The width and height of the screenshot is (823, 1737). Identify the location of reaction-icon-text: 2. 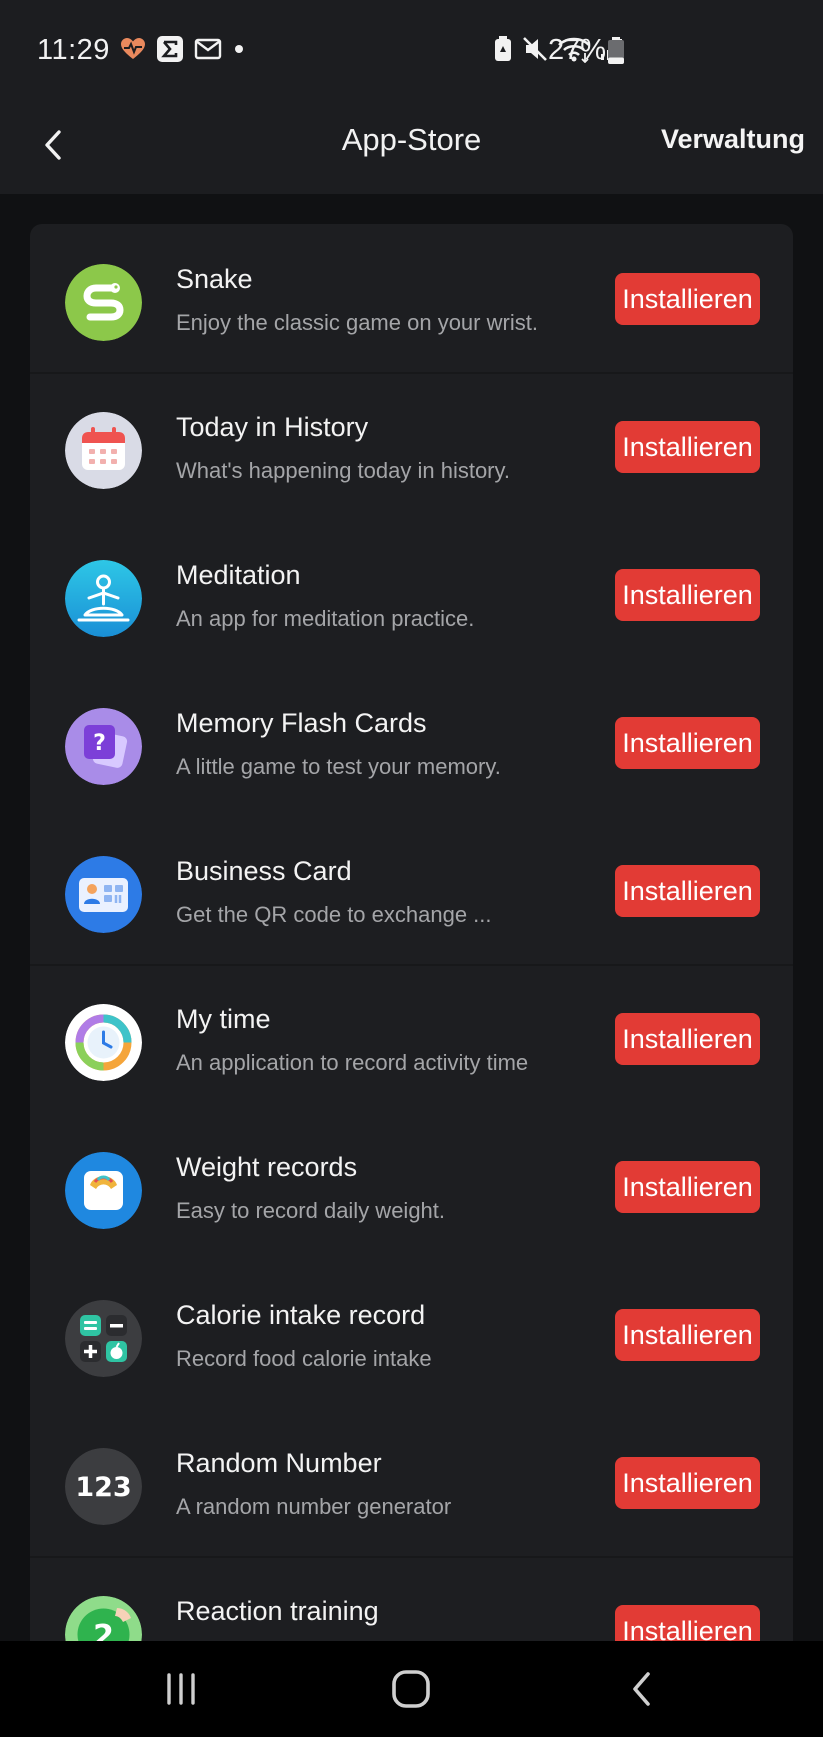
(103, 1630).